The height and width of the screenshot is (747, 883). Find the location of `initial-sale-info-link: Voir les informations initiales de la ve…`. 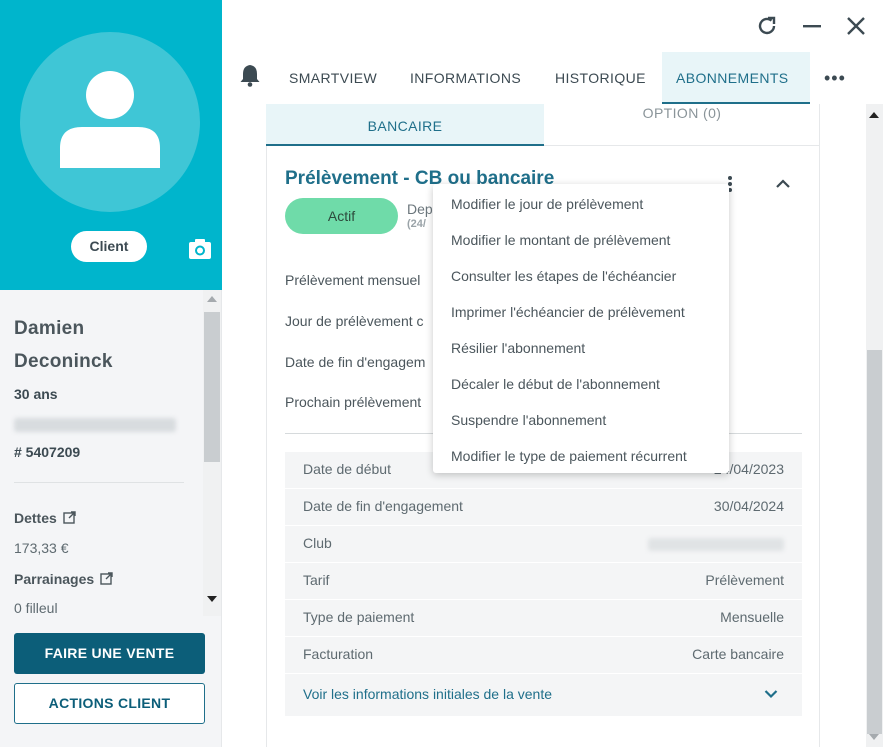

initial-sale-info-link: Voir les informations initiales de la ve… is located at coordinates (427, 694).